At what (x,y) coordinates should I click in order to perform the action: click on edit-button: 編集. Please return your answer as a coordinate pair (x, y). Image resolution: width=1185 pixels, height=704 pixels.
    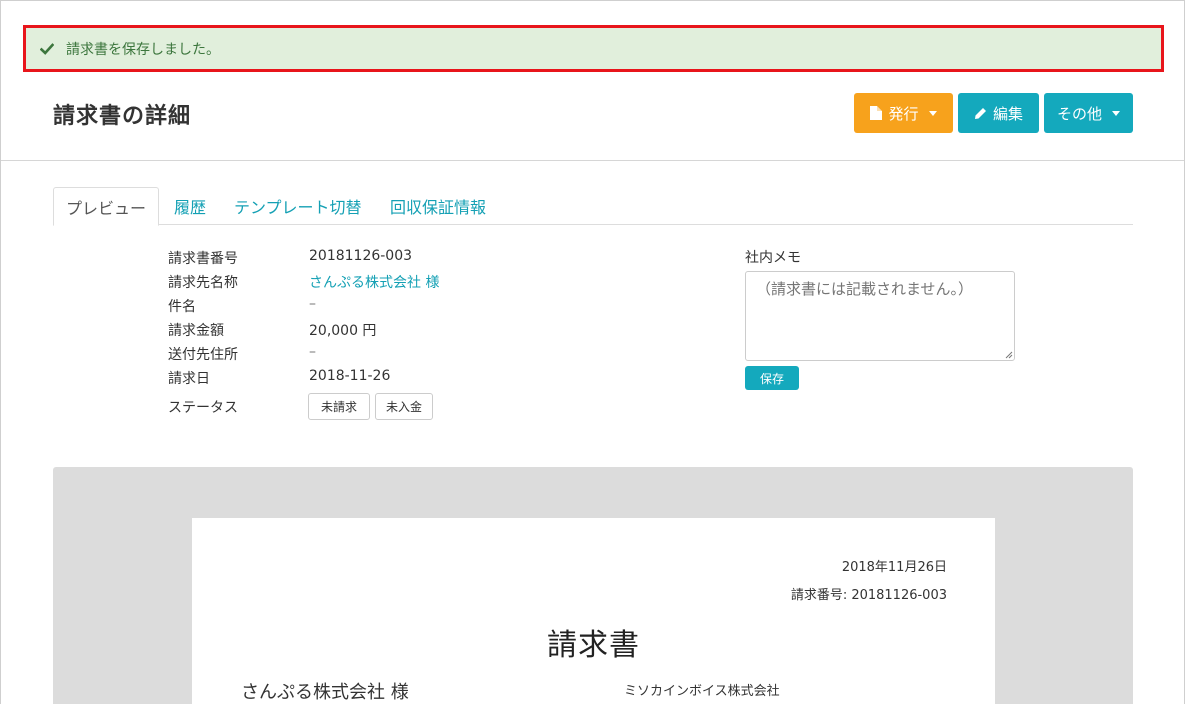
    Looking at the image, I should click on (998, 113).